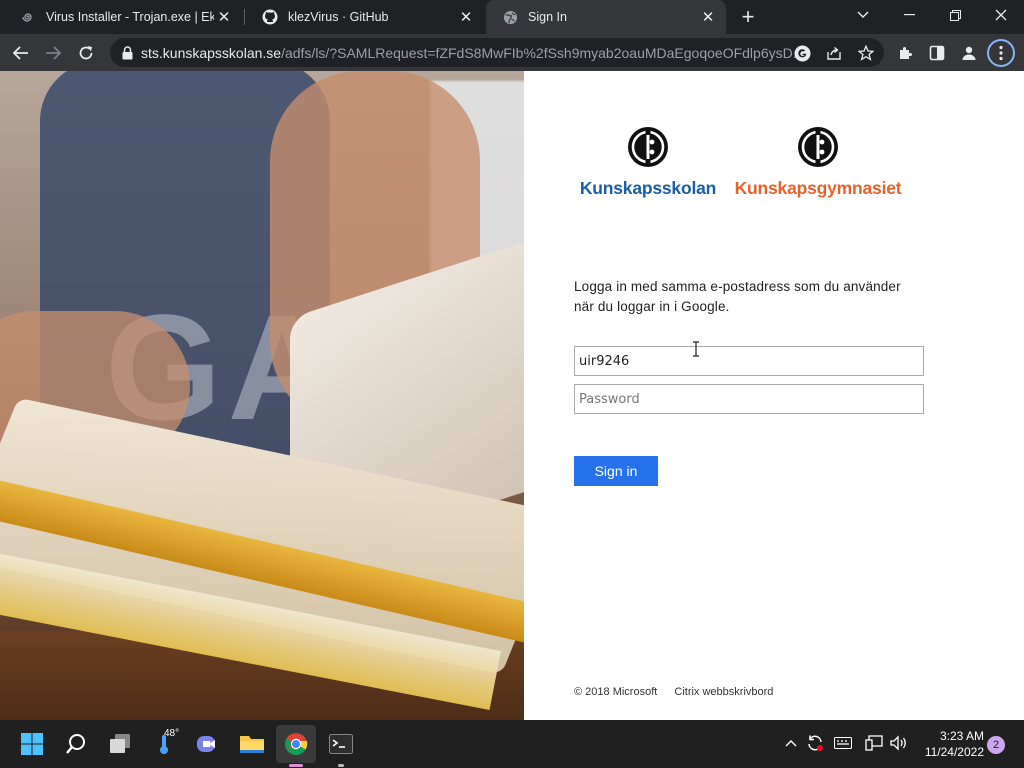 The image size is (1024, 768). Describe the element at coordinates (749, 399) in the screenshot. I see `password-field: Password` at that location.